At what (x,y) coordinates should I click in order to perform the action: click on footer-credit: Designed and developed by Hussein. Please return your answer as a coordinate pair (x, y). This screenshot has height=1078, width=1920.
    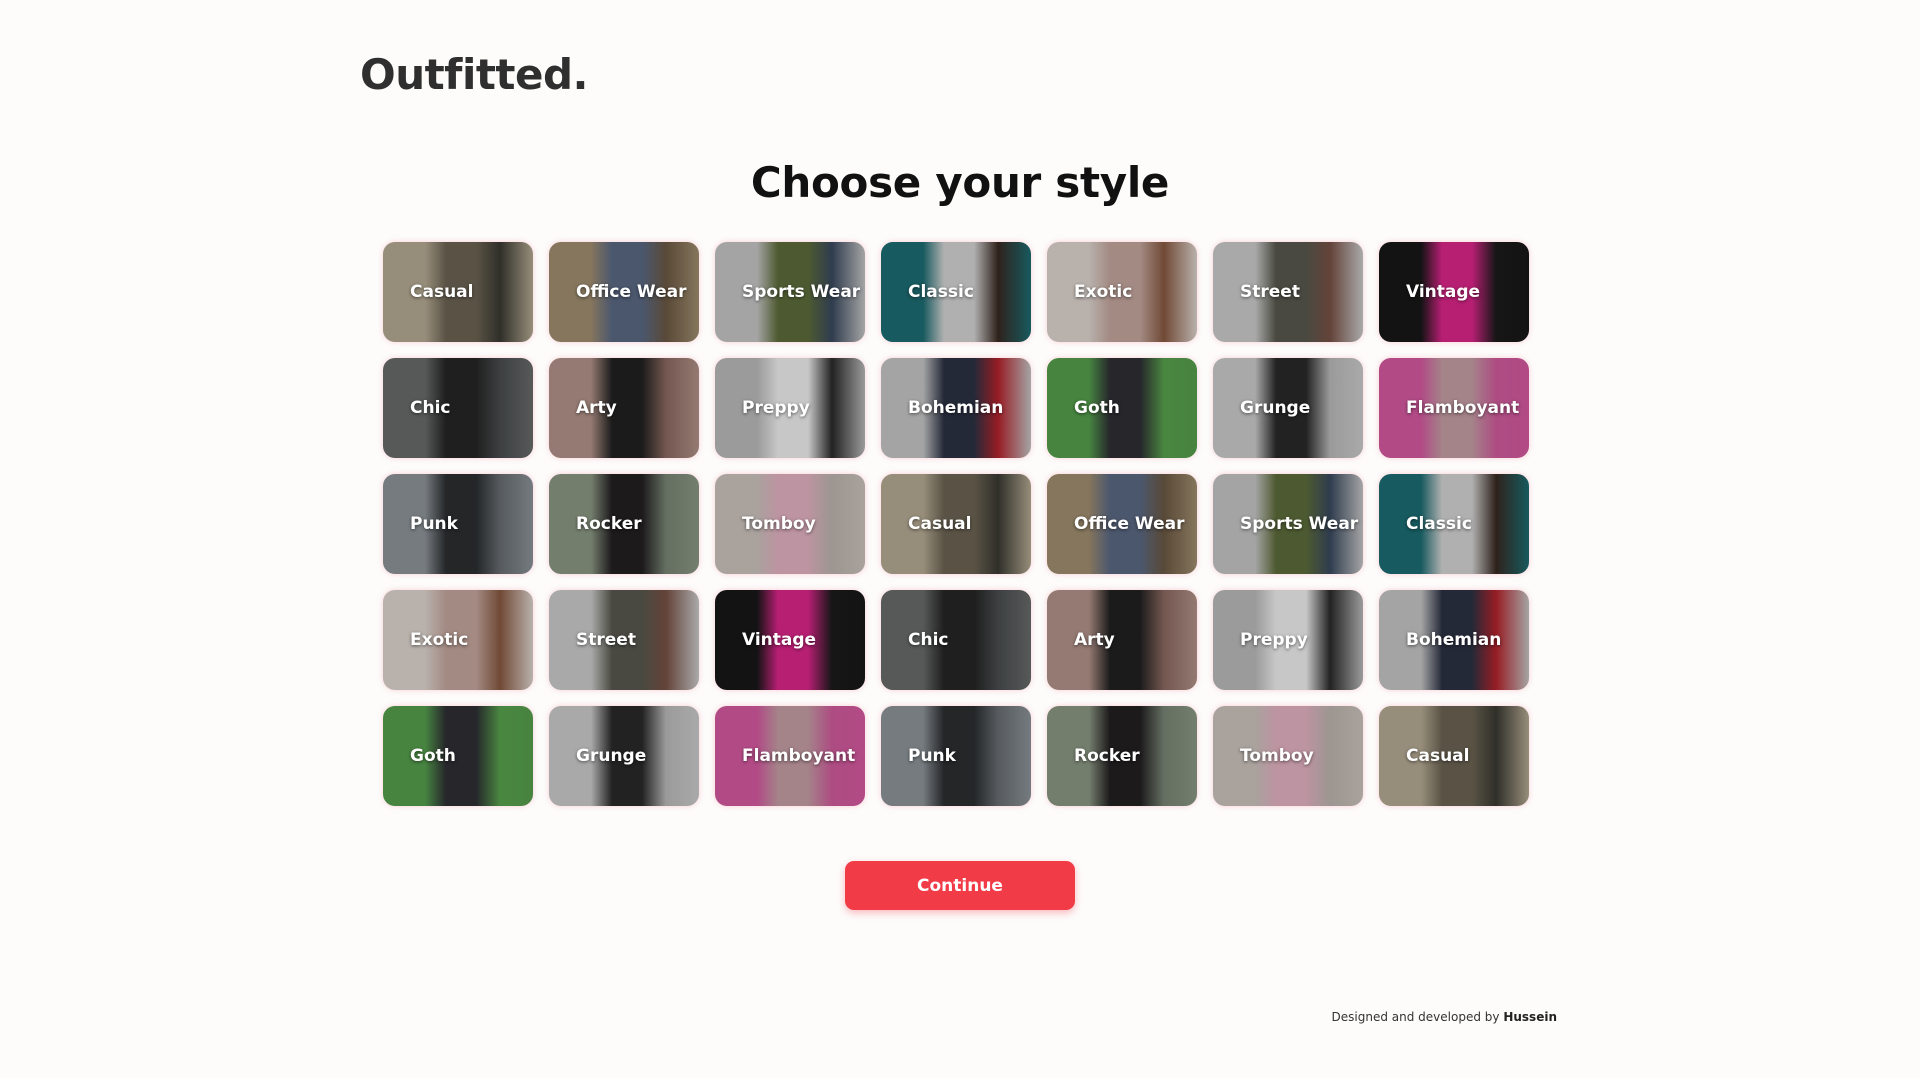
    Looking at the image, I should click on (1444, 1017).